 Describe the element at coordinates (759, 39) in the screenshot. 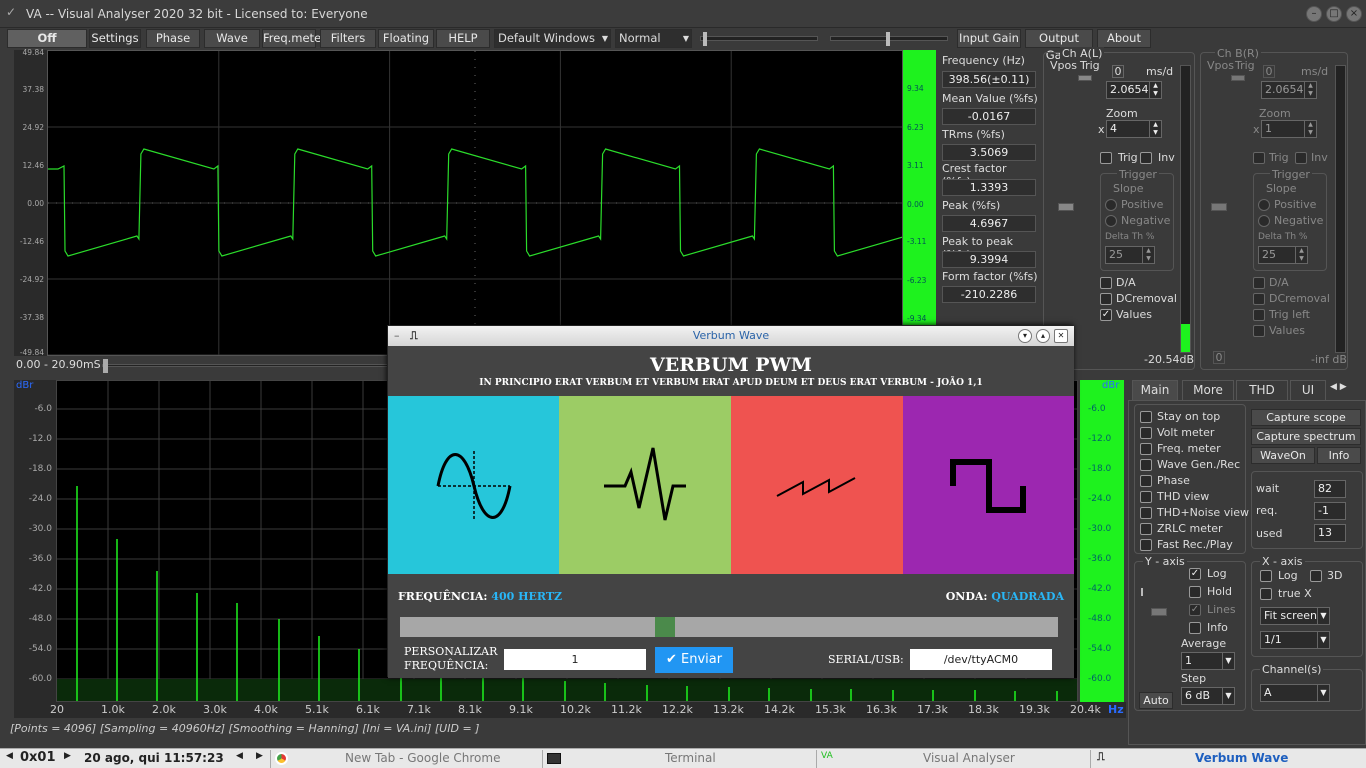

I see `input-gain-slider` at that location.